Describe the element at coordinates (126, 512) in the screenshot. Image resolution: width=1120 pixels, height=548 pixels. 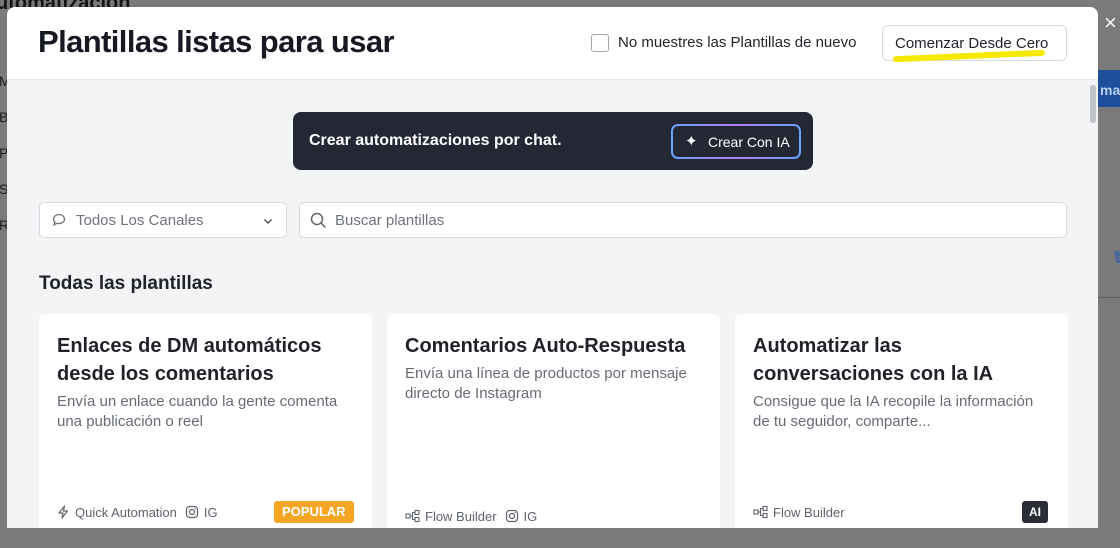
I see `builder-label: Quick Automation` at that location.